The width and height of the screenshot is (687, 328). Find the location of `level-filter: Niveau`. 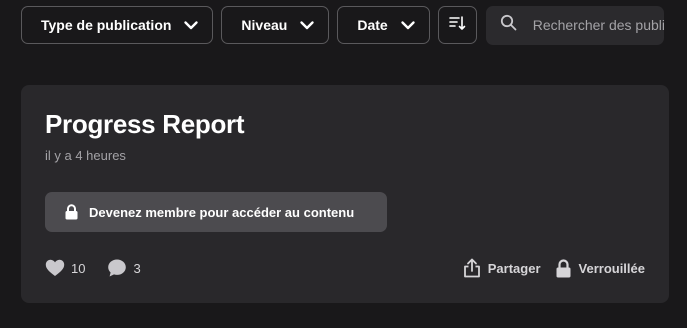

level-filter: Niveau is located at coordinates (275, 25).